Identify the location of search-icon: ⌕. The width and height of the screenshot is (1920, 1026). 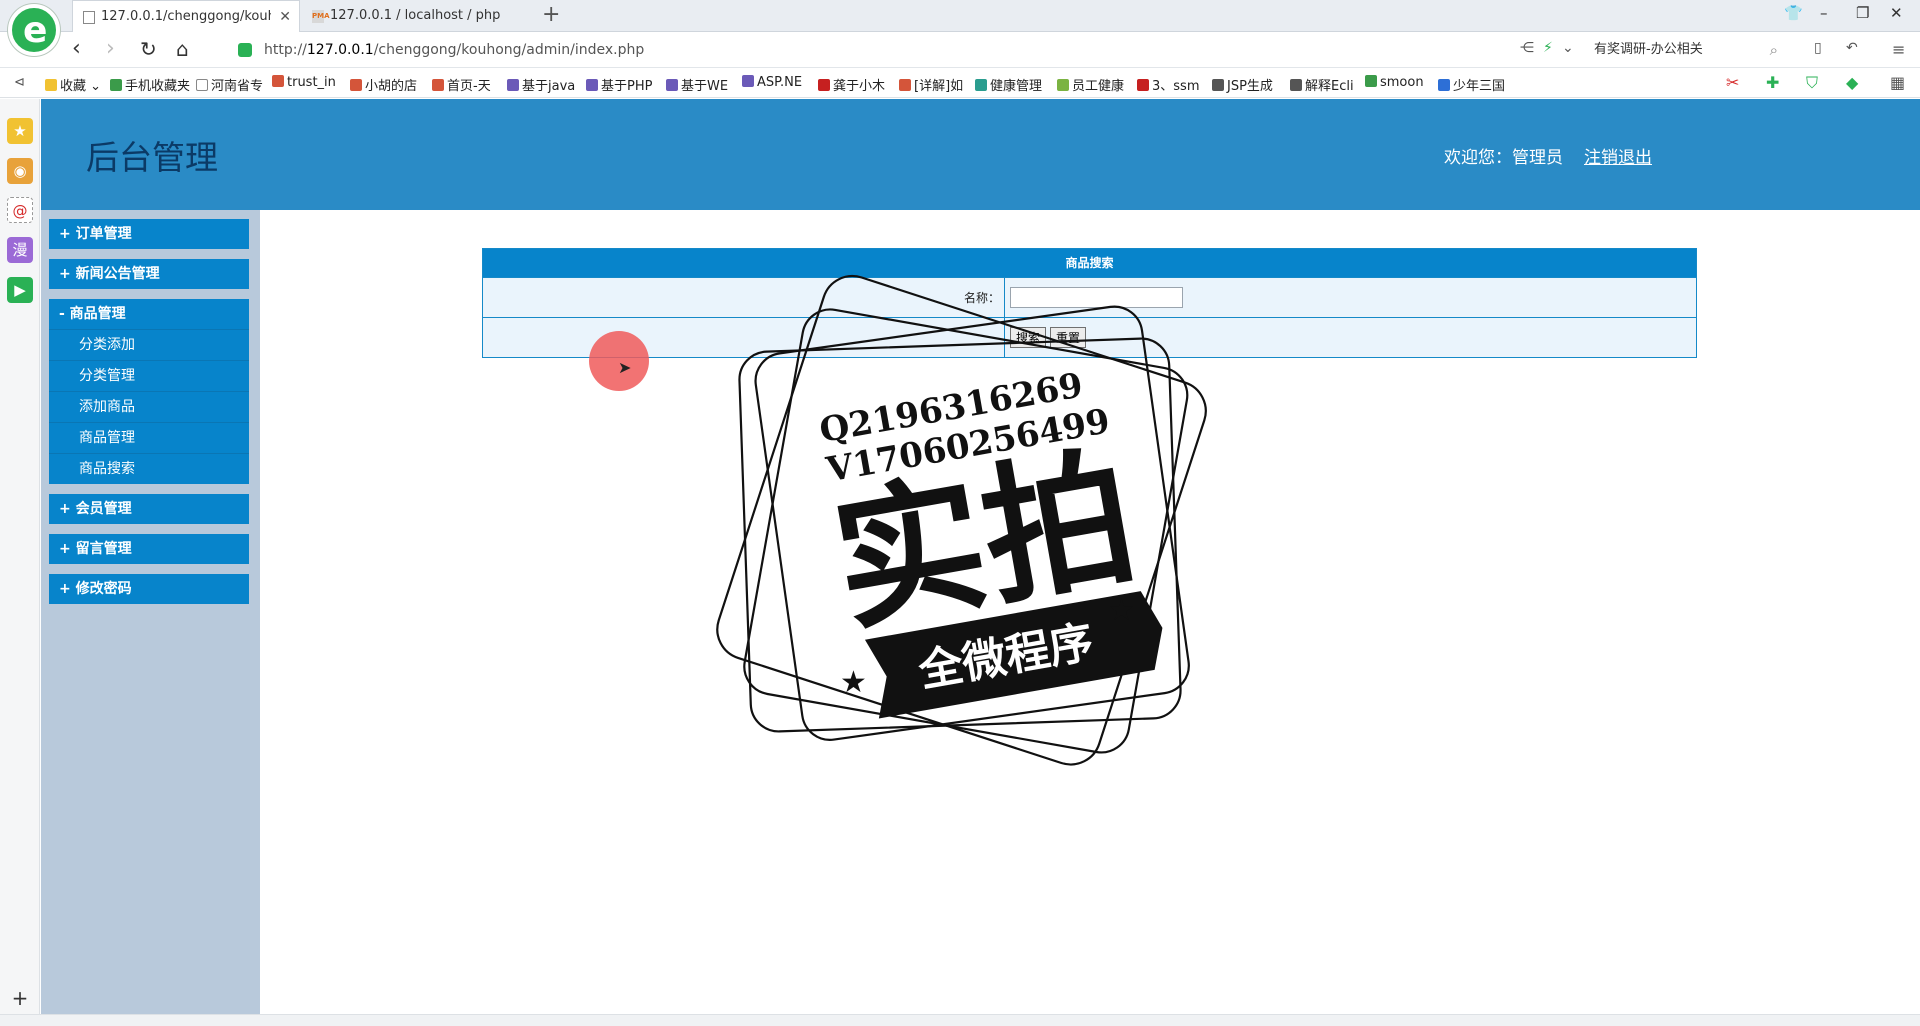
(1774, 50).